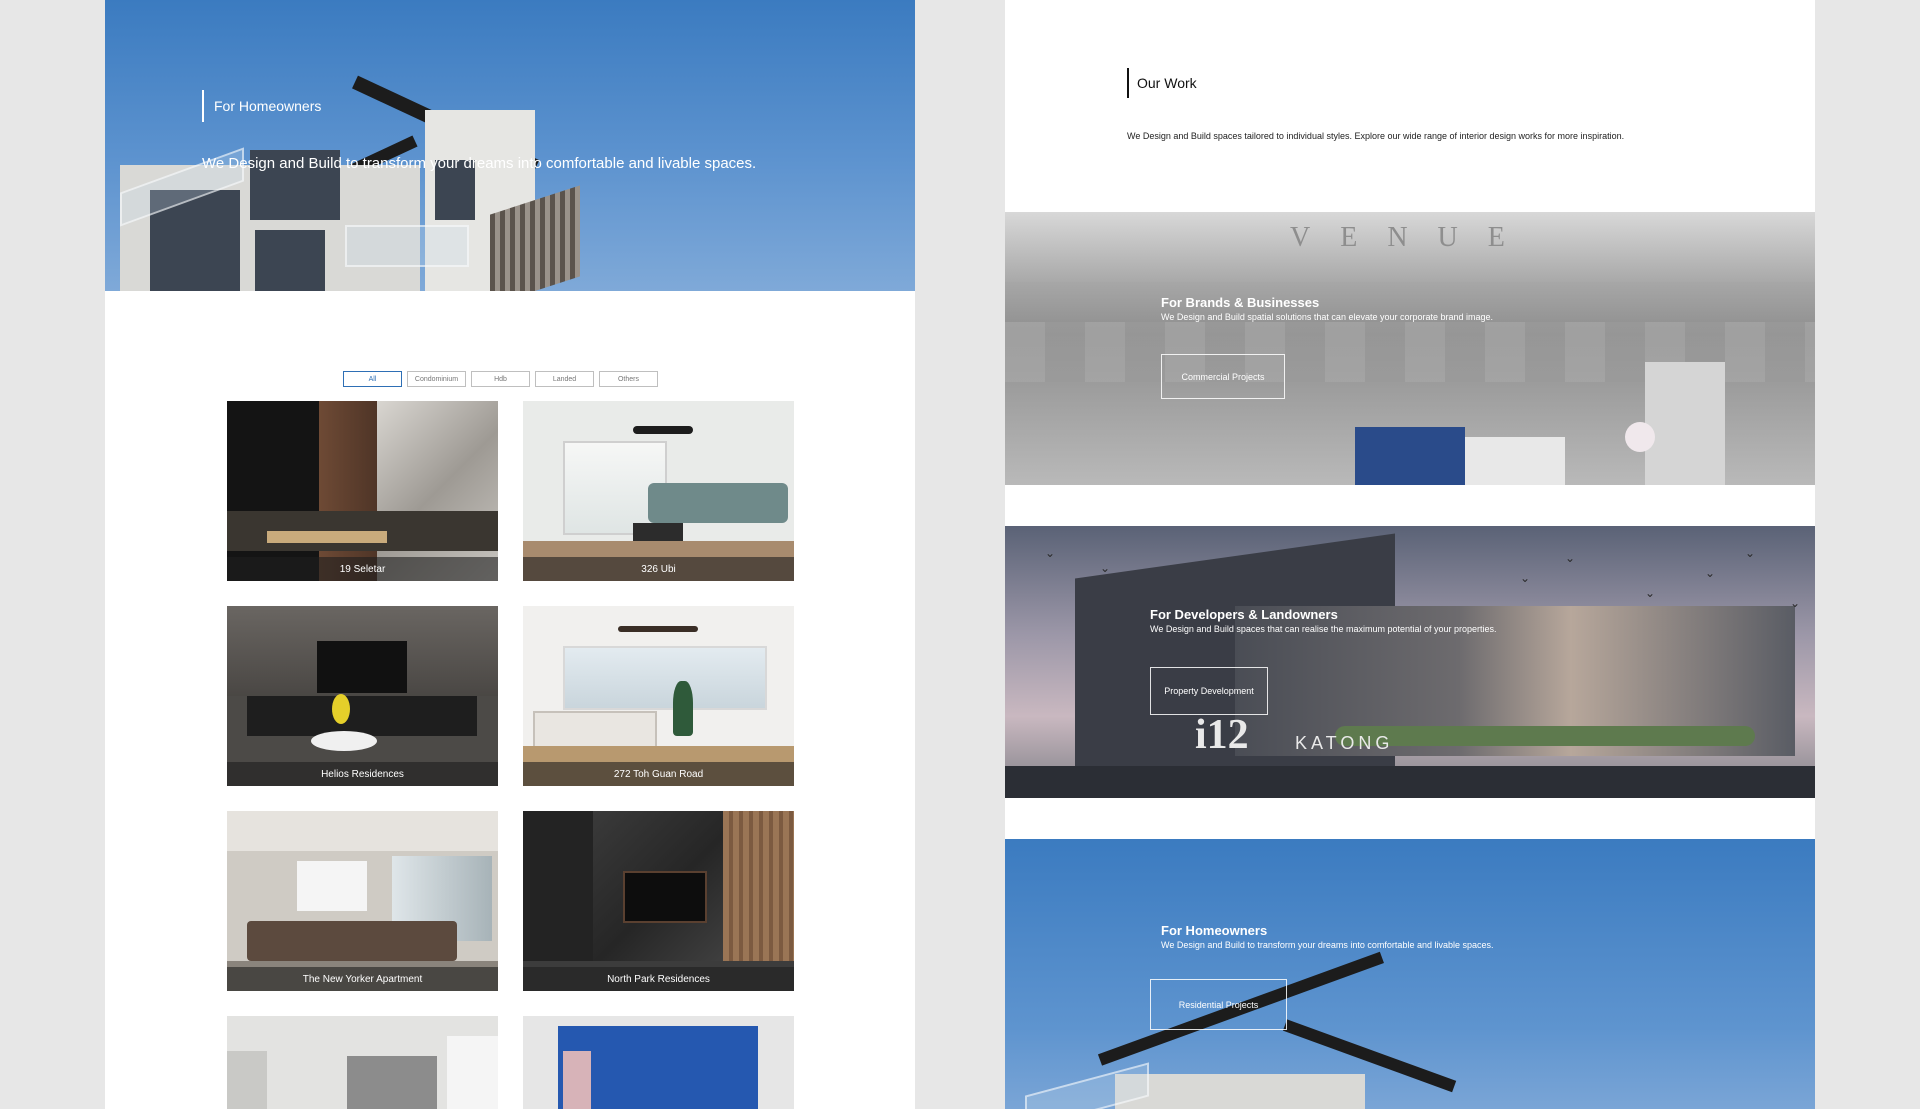  What do you see at coordinates (1223, 376) in the screenshot?
I see `commercial-projects-button: Commercial Projects` at bounding box center [1223, 376].